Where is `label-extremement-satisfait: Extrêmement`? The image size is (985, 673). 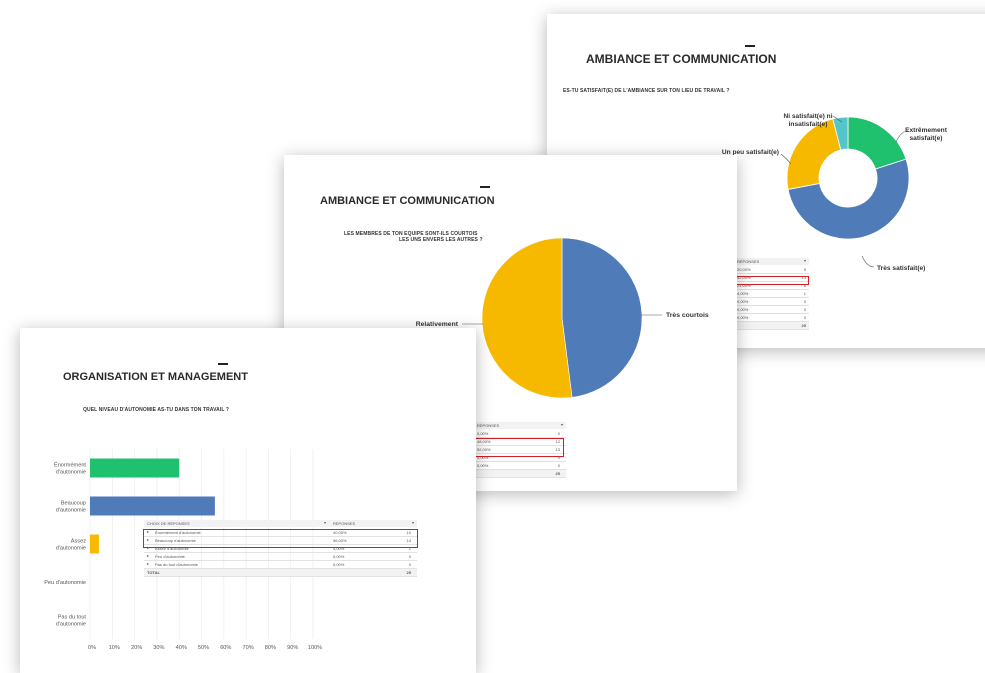
label-extremement-satisfait: Extrêmement is located at coordinates (926, 130).